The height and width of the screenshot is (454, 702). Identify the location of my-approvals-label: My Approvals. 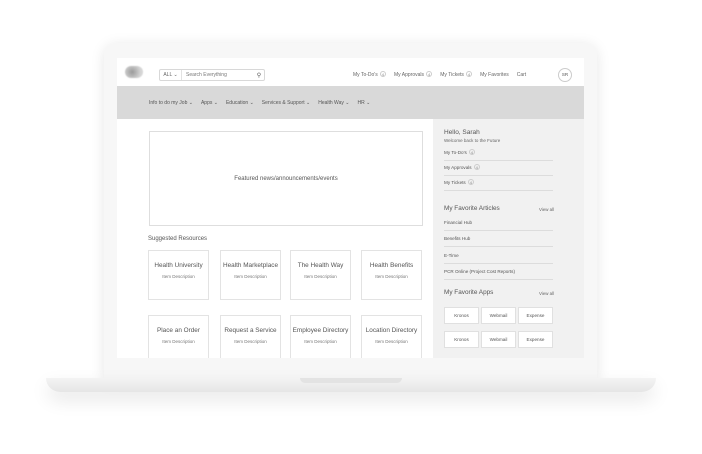
(409, 75).